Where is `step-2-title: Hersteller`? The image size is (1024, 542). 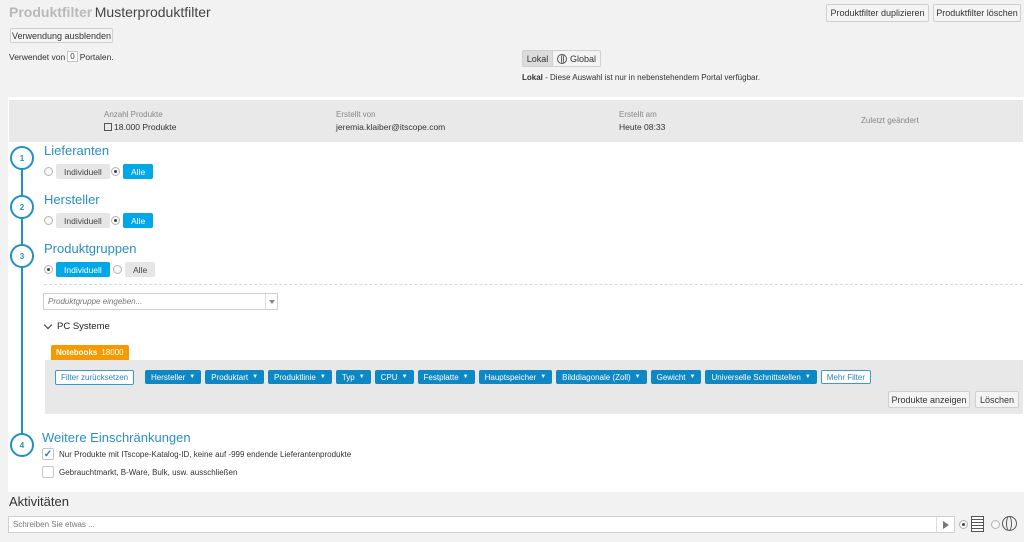 step-2-title: Hersteller is located at coordinates (72, 199).